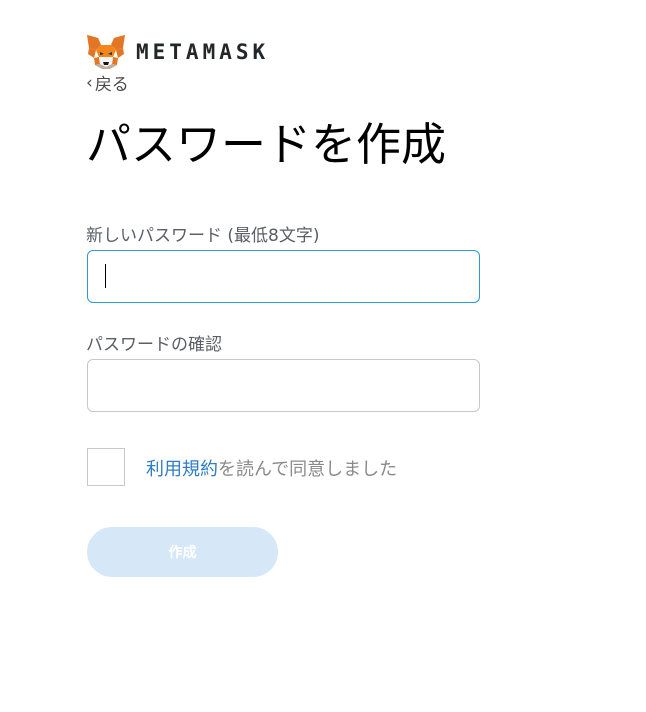 This screenshot has height=712, width=646. Describe the element at coordinates (266, 144) in the screenshot. I see `page-title: パスワードを作成` at that location.